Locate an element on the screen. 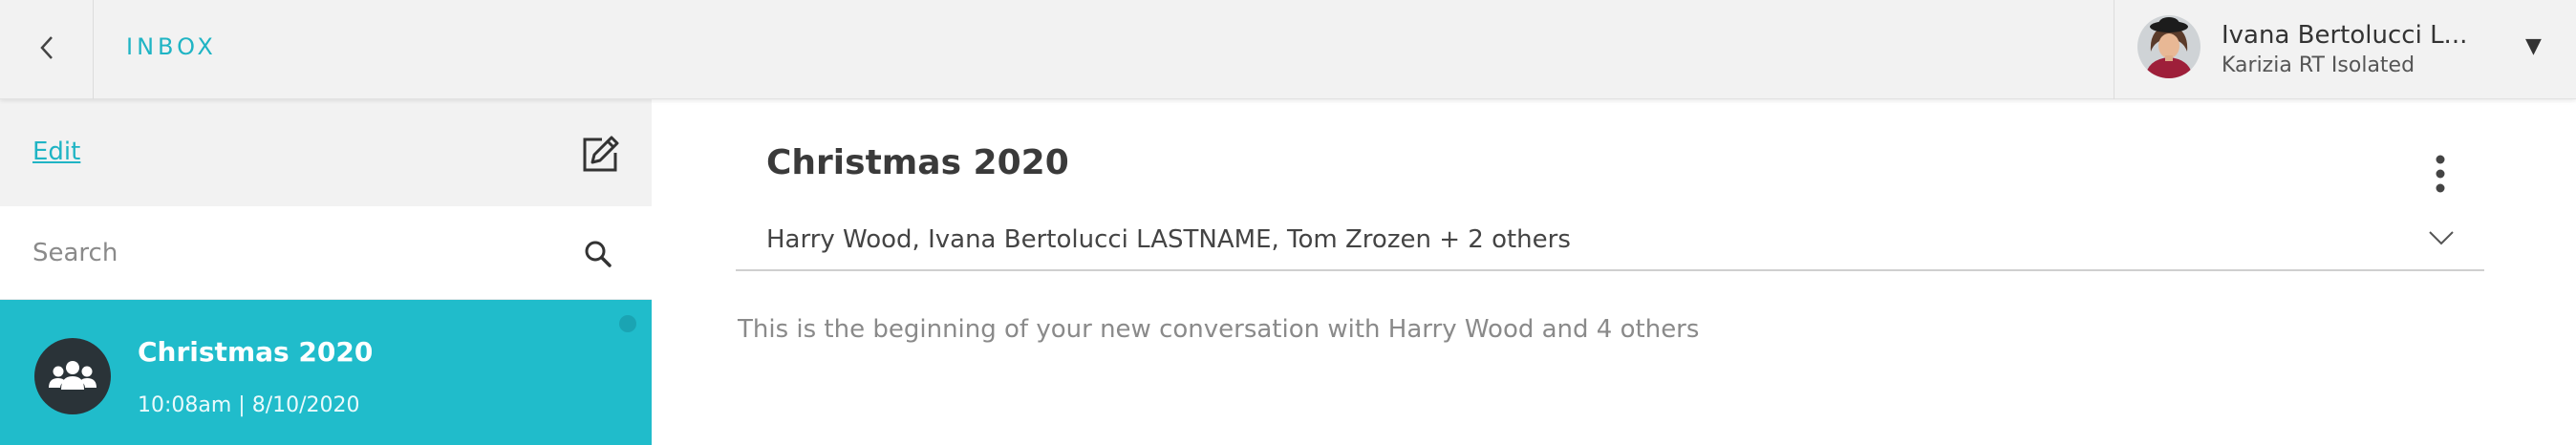 This screenshot has width=2576, height=445. compose-icon is located at coordinates (600, 155).